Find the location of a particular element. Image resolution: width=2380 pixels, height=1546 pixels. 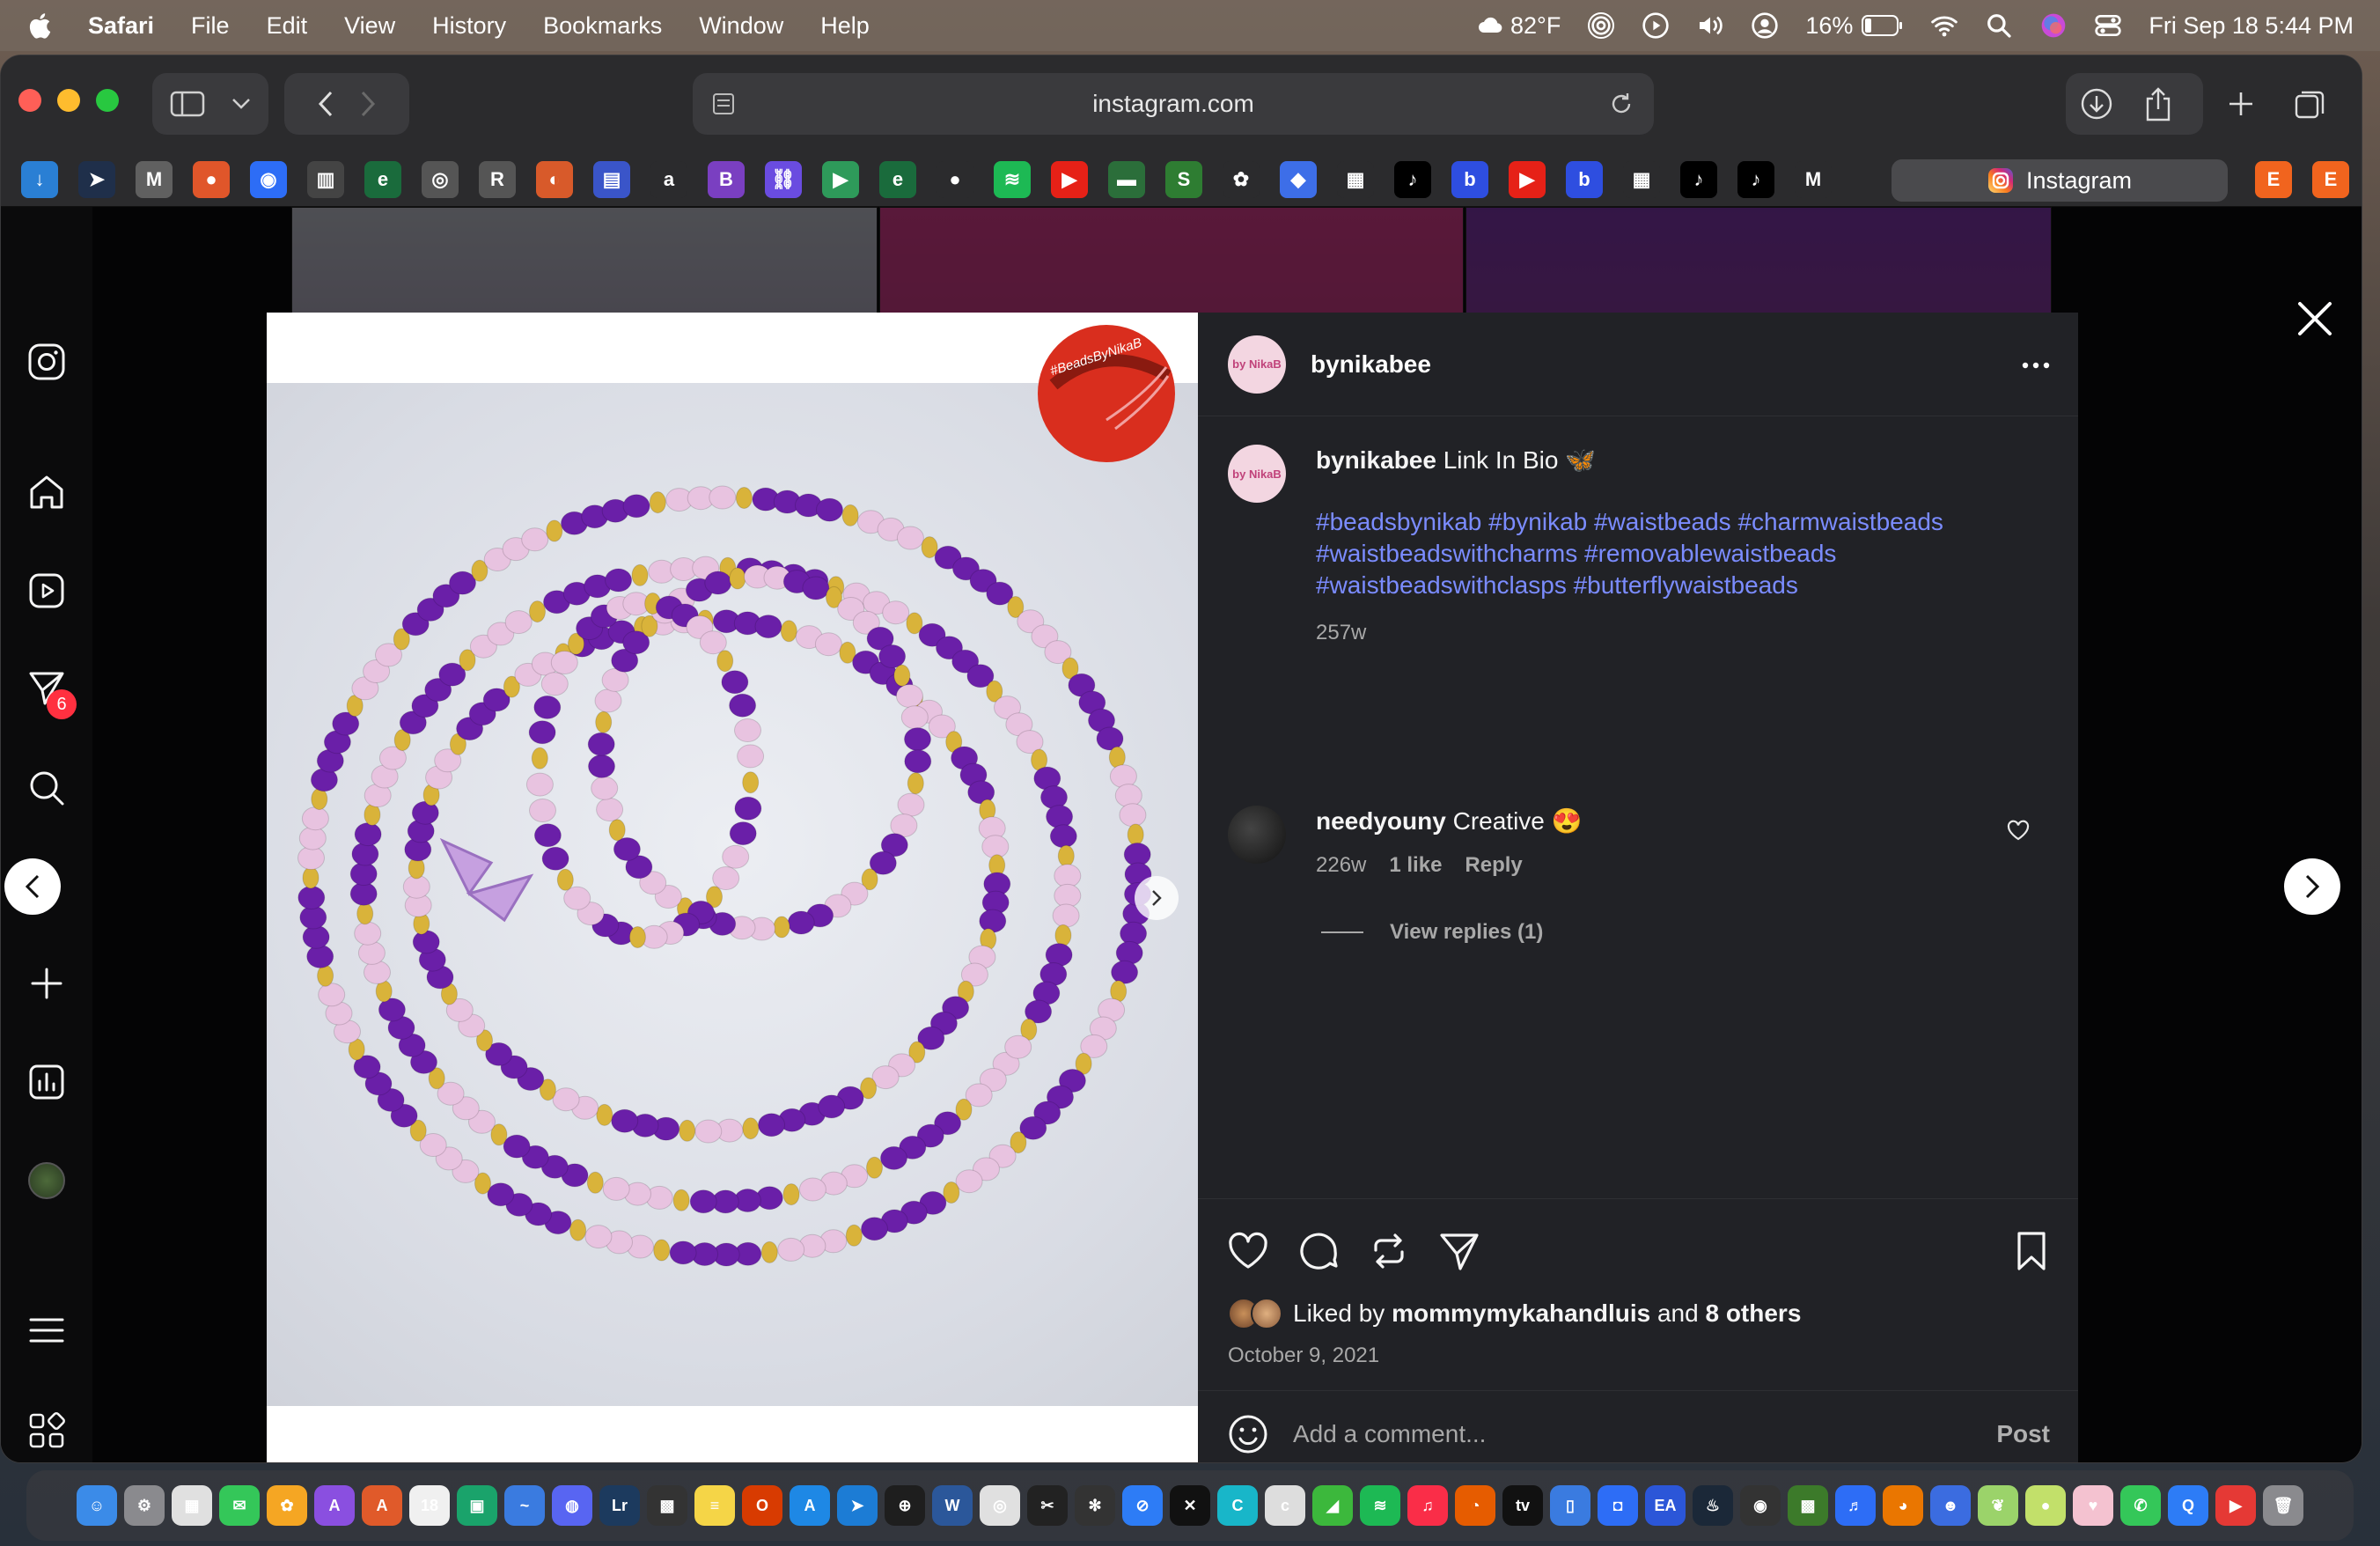

green-leaf-icon: ❦ is located at coordinates (1998, 1505).